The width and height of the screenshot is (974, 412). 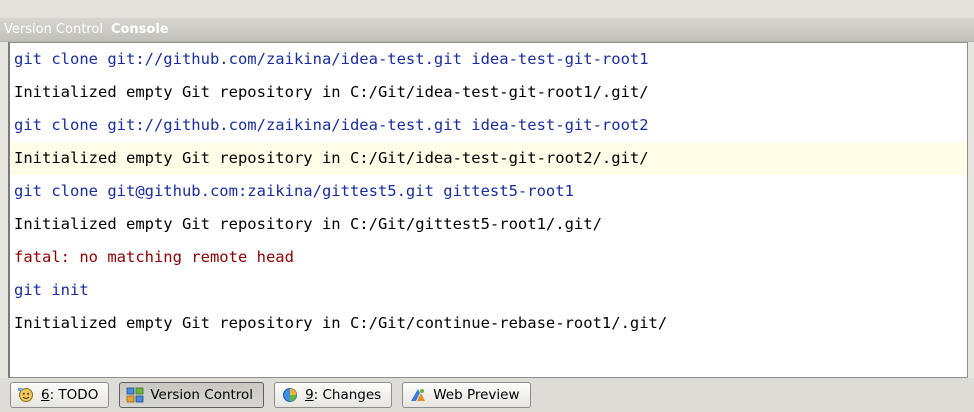 What do you see at coordinates (154, 257) in the screenshot?
I see `console-line-error: fatal: no matching remote head` at bounding box center [154, 257].